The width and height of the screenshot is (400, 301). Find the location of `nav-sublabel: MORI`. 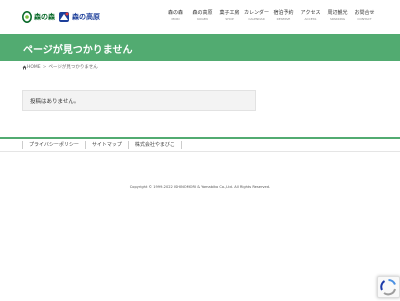

nav-sublabel: MORI is located at coordinates (175, 19).